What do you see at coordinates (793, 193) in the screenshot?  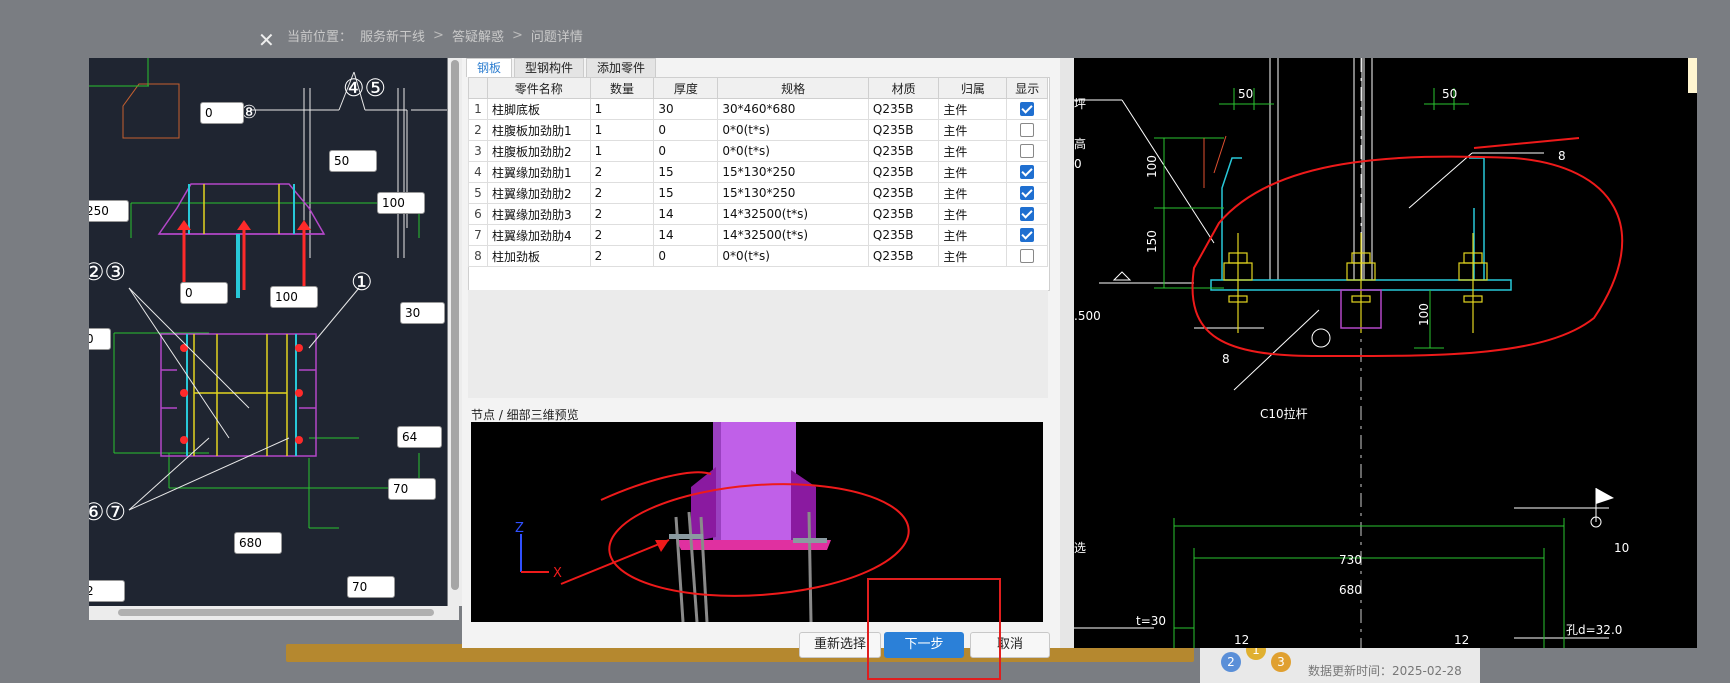 I see `cell-spec: 15*130*250` at bounding box center [793, 193].